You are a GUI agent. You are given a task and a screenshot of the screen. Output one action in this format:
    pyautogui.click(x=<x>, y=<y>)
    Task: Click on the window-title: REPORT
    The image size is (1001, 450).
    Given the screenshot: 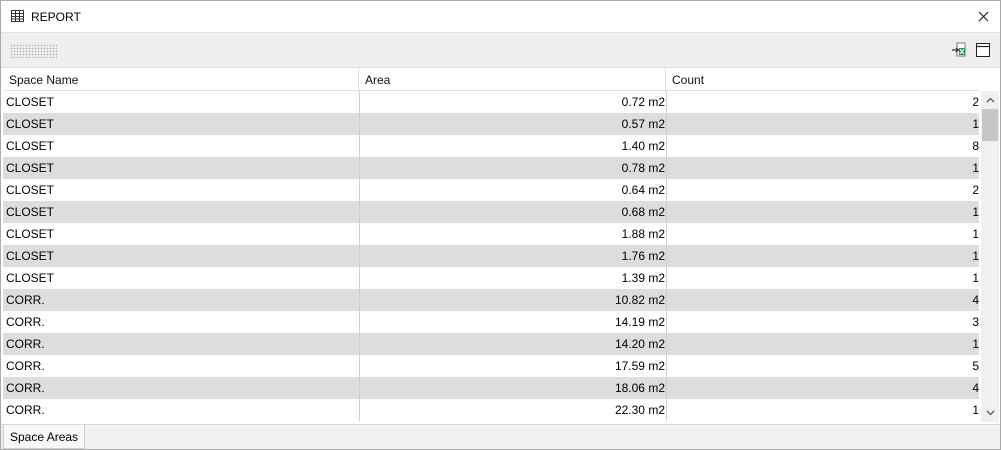 What is the action you would take?
    pyautogui.click(x=56, y=17)
    